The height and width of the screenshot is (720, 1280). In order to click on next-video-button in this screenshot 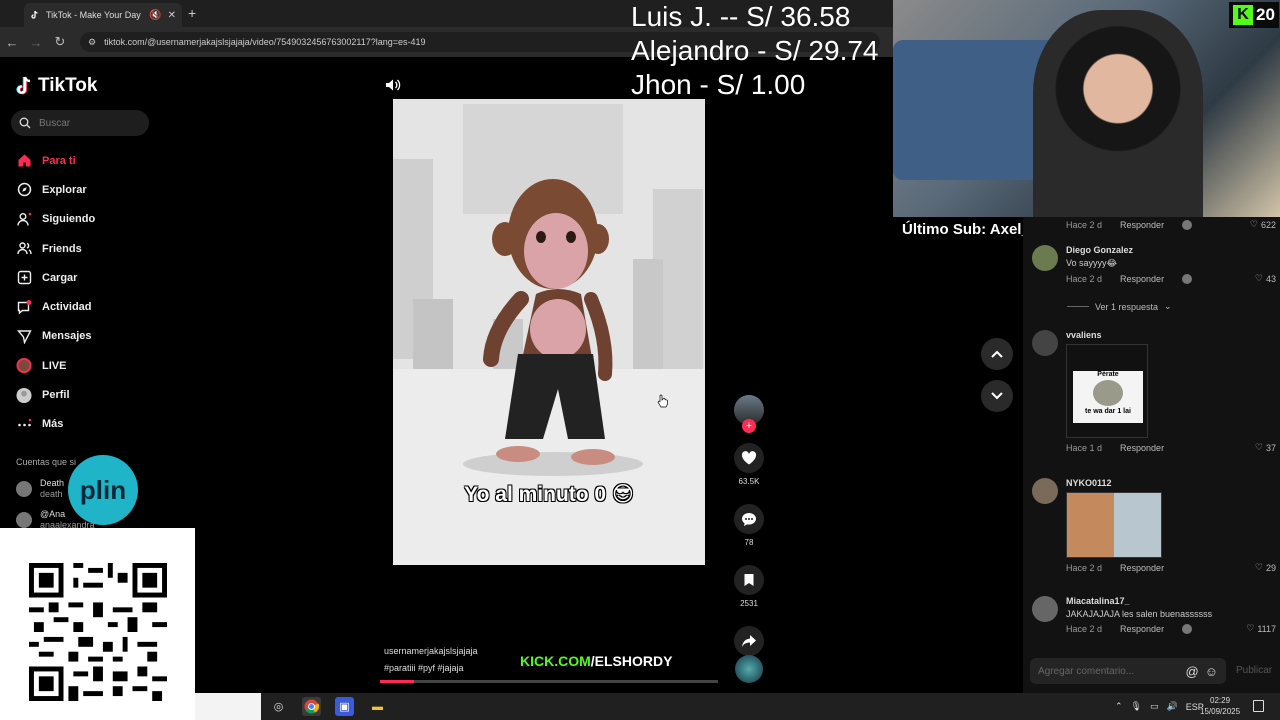, I will do `click(997, 396)`.